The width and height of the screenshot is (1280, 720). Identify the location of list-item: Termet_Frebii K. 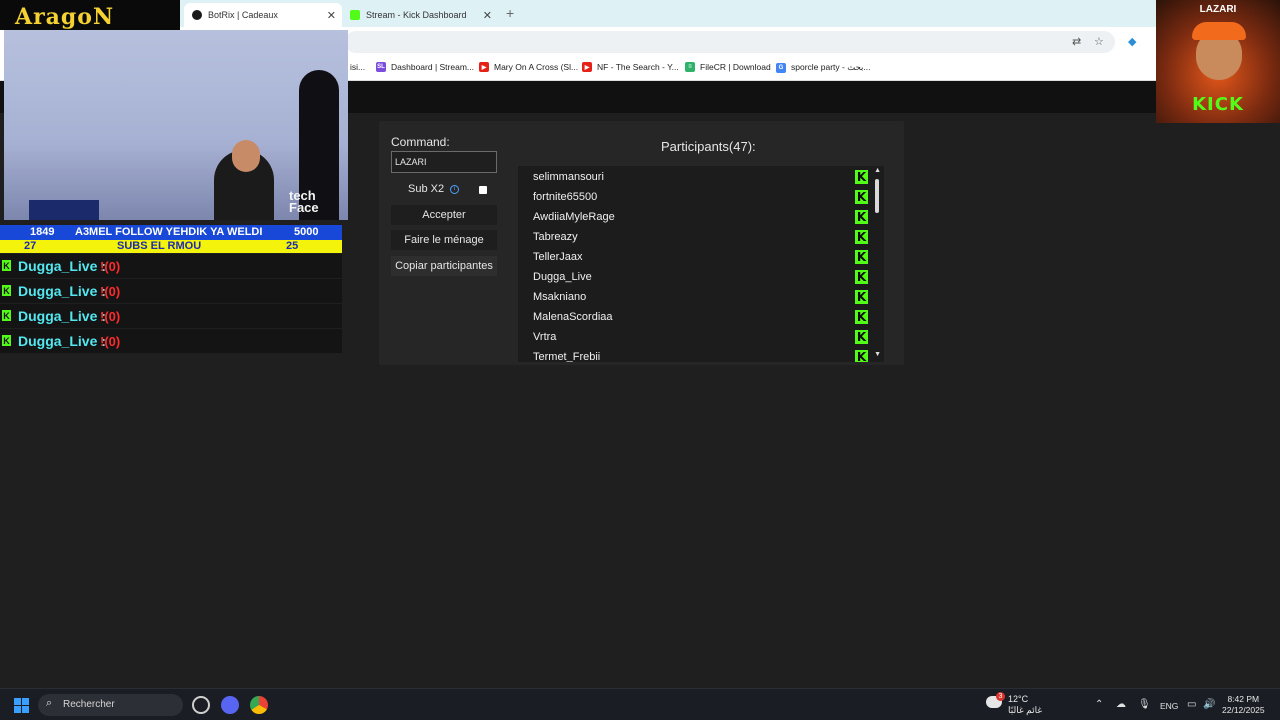
(693, 354).